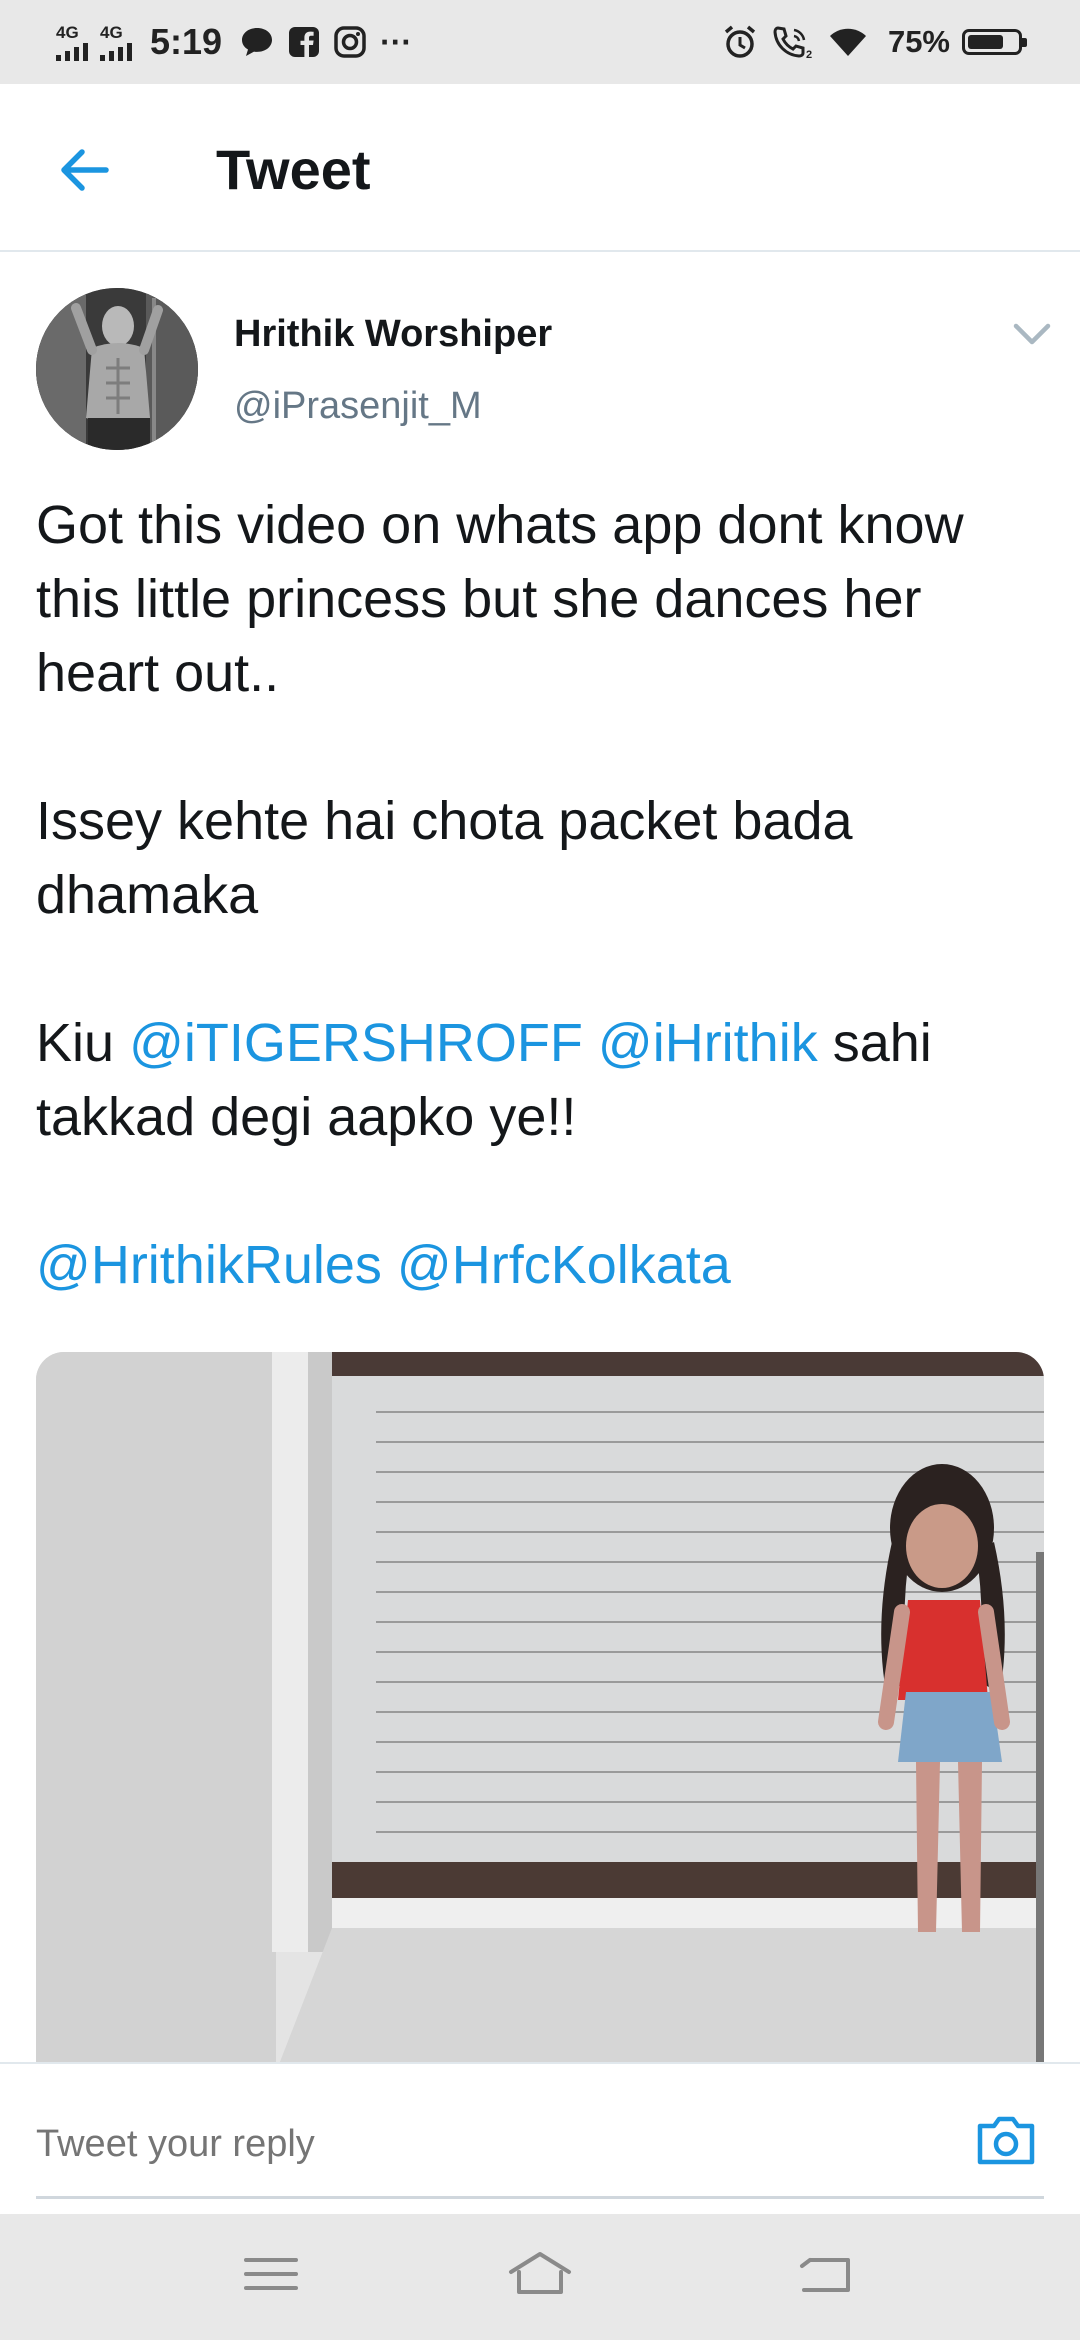  I want to click on system-nav-bar, so click(540, 2277).